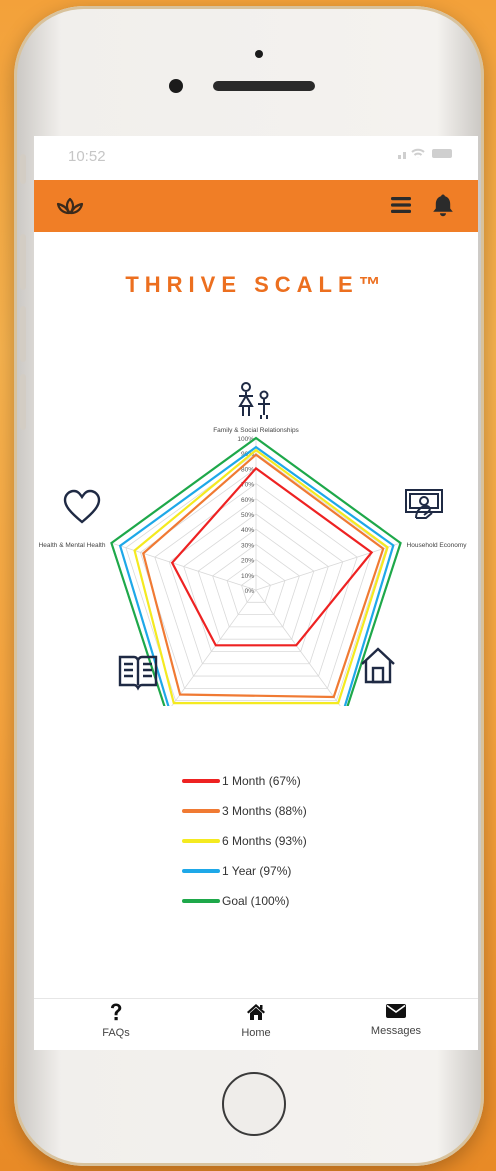 The height and width of the screenshot is (1171, 496). I want to click on legend-label: 3 Months (88%), so click(264, 811).